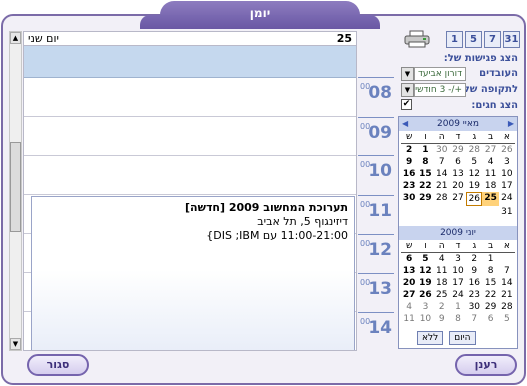 Image resolution: width=527 pixels, height=386 pixels. Describe the element at coordinates (486, 365) in the screenshot. I see `refresh-button: רענן` at that location.